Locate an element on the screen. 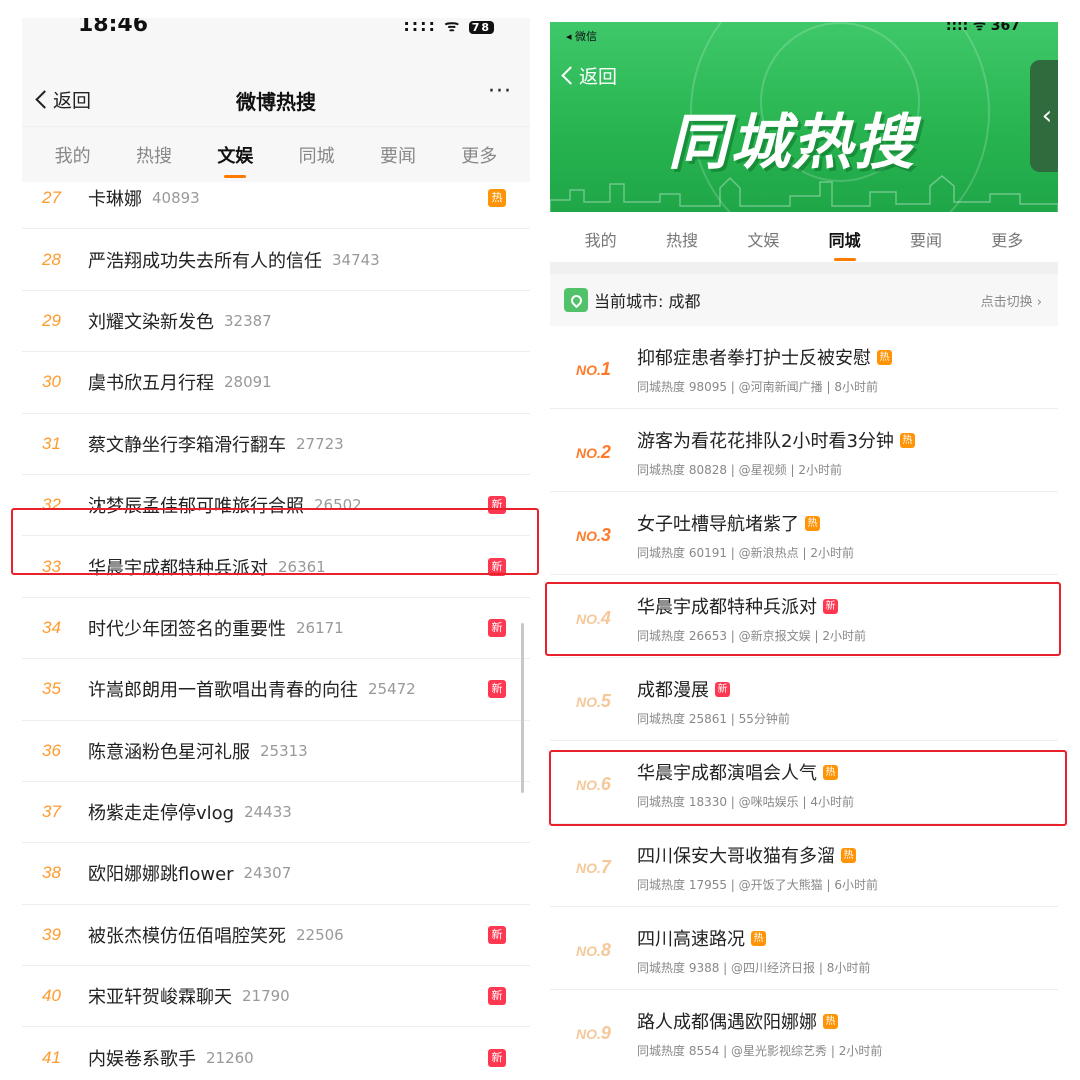 Image resolution: width=1080 pixels, height=1080 pixels. scrollbar is located at coordinates (522, 708).